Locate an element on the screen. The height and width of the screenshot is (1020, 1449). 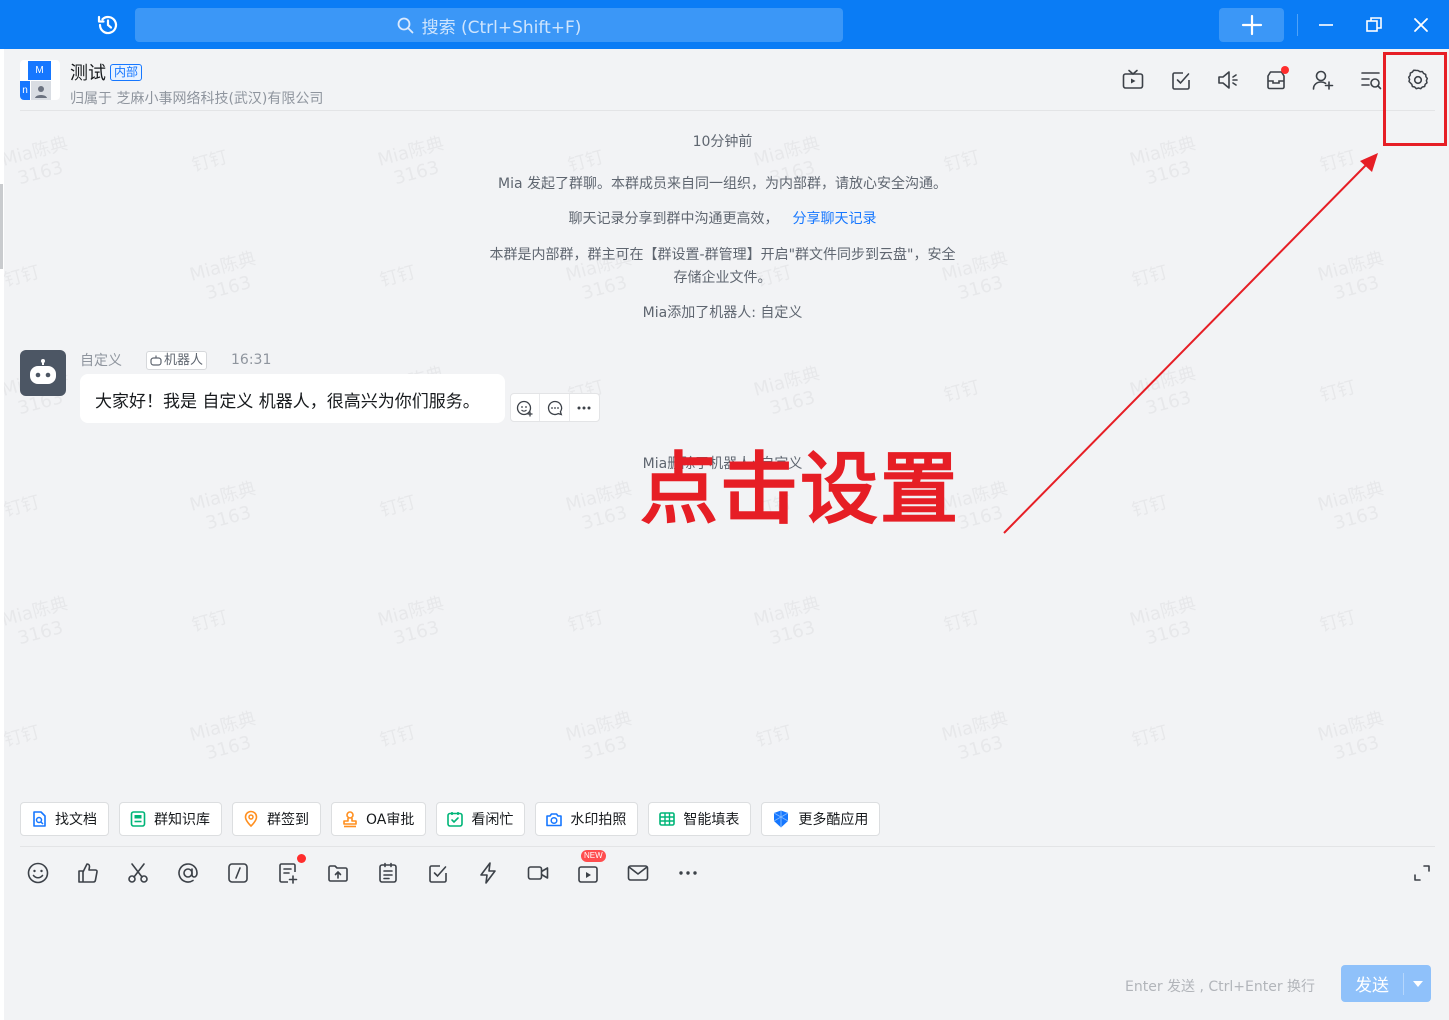
mention-icon is located at coordinates (188, 873).